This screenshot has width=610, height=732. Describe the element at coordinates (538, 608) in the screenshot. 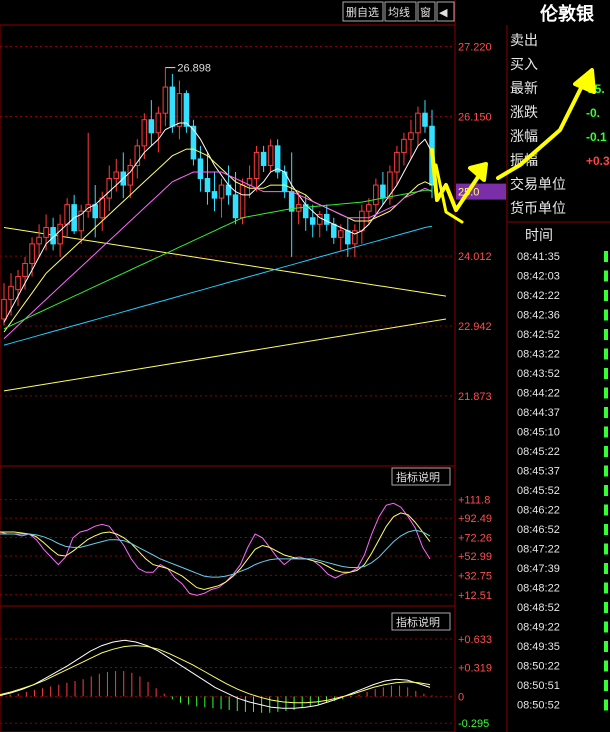

I see `tick-time: 08:48:52` at that location.